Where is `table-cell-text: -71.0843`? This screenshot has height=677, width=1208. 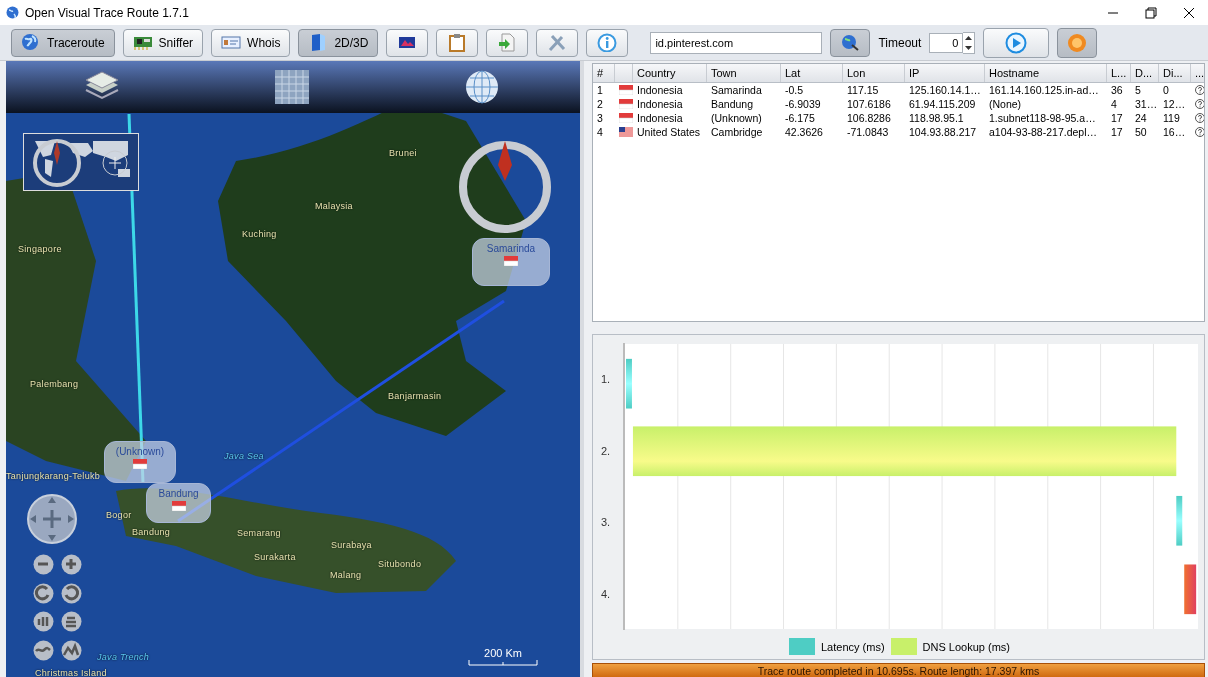 table-cell-text: -71.0843 is located at coordinates (868, 132).